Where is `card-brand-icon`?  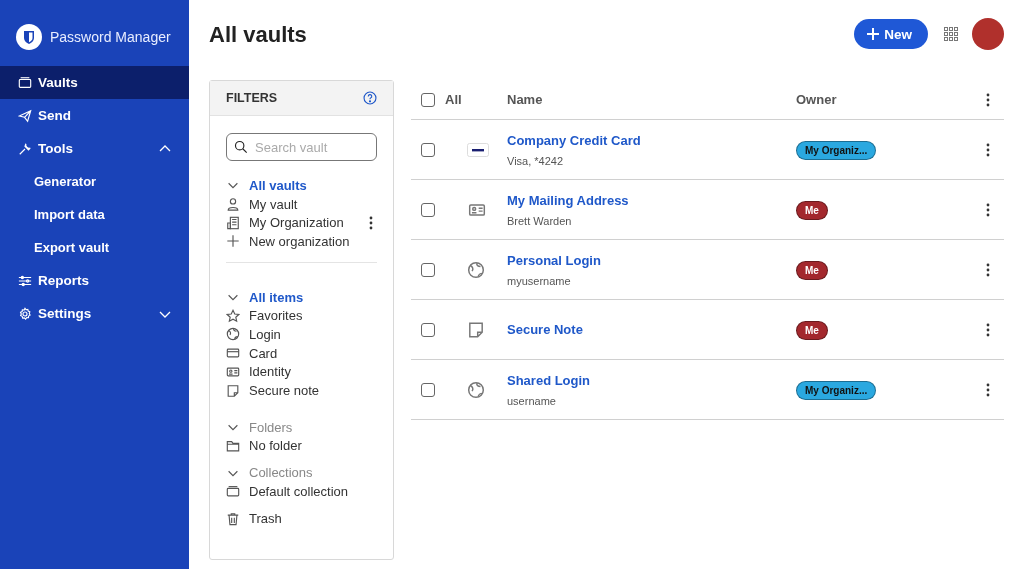
card-brand-icon is located at coordinates (478, 149).